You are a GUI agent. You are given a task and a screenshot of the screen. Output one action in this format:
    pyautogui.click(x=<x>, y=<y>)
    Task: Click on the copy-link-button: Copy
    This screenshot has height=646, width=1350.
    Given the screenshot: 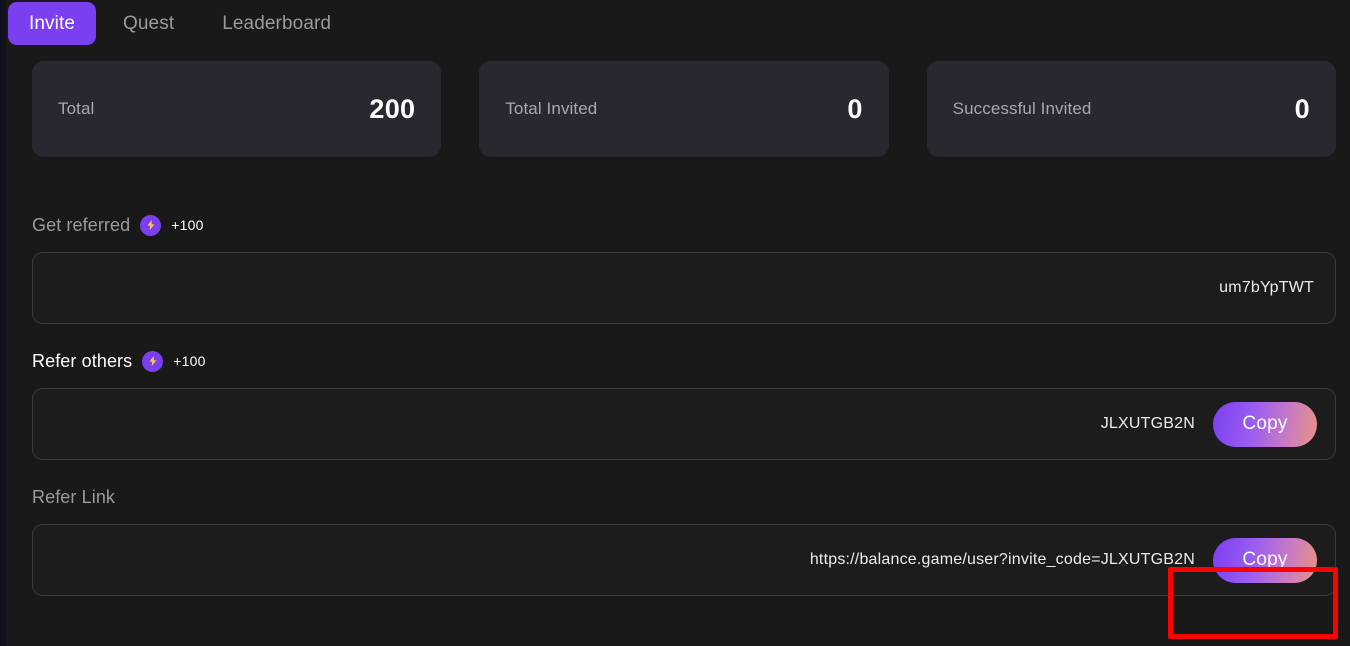 What is the action you would take?
    pyautogui.click(x=1265, y=560)
    